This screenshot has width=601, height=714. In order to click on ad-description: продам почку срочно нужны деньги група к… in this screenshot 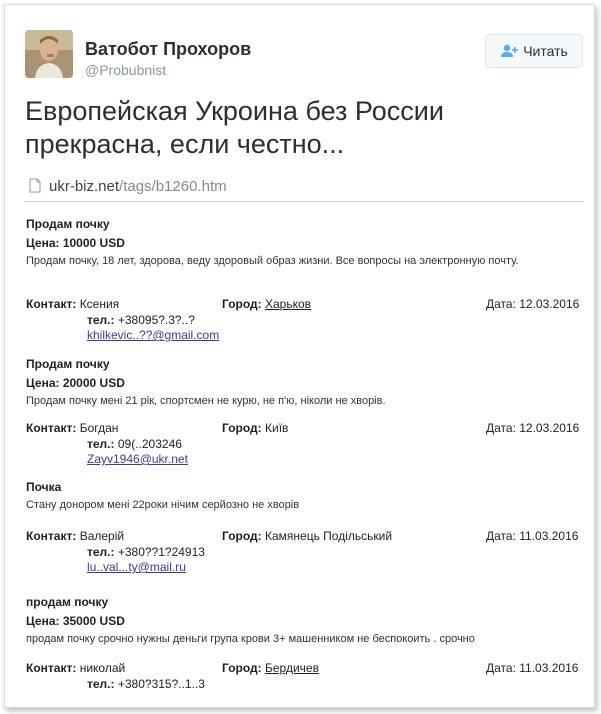, I will do `click(250, 639)`.